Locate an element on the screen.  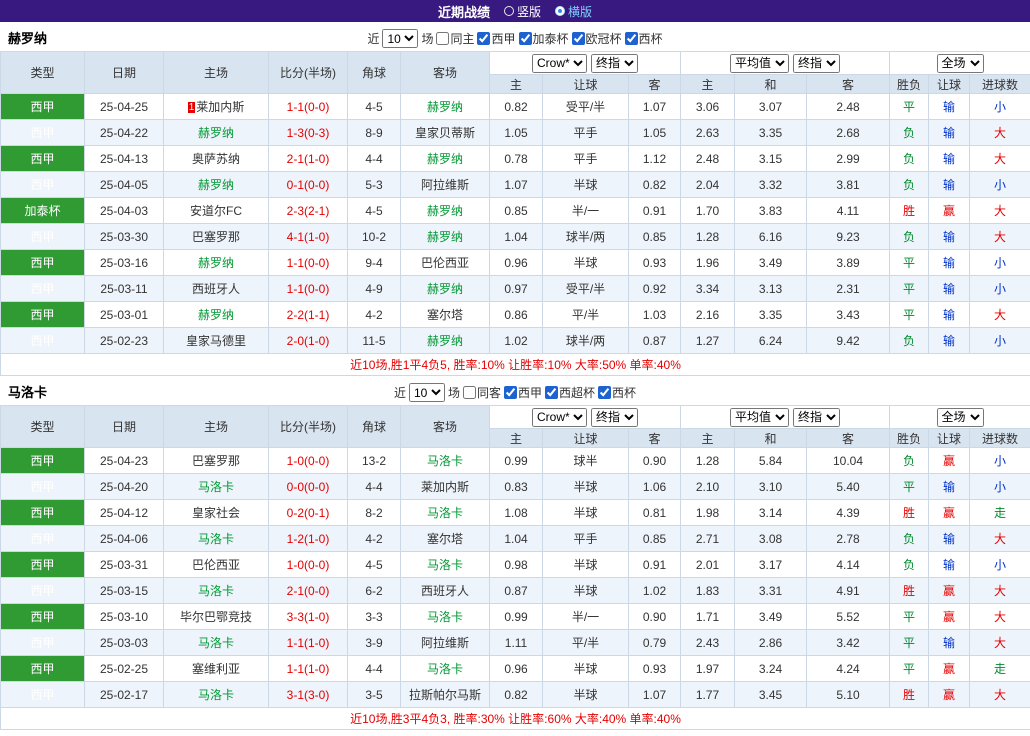
score-cell: 3-3(1-0) is located at coordinates (308, 616).